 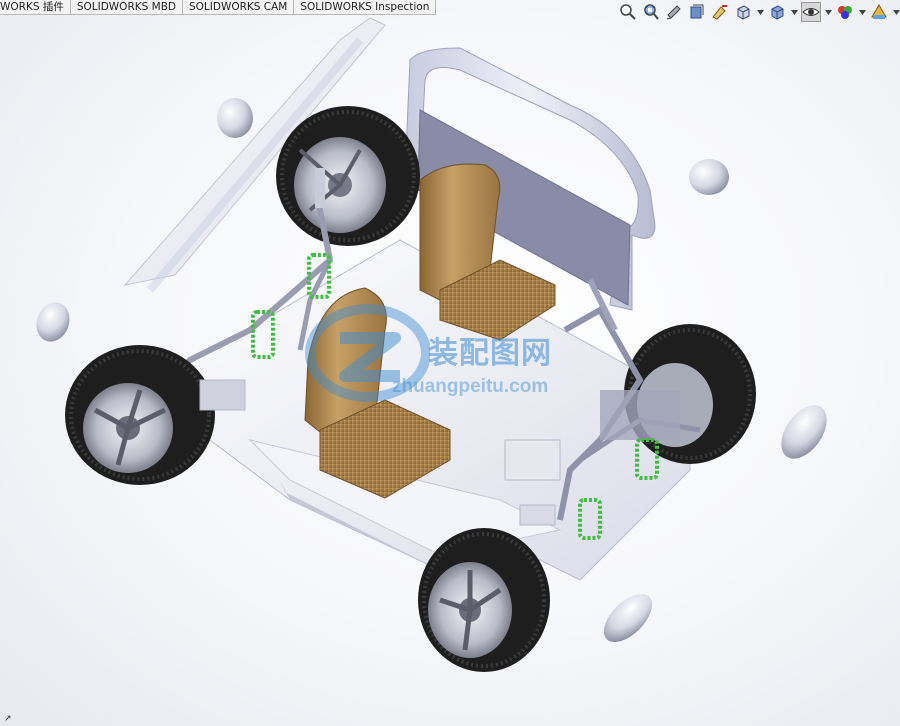 I want to click on apply-scene-dropdown, so click(x=896, y=12).